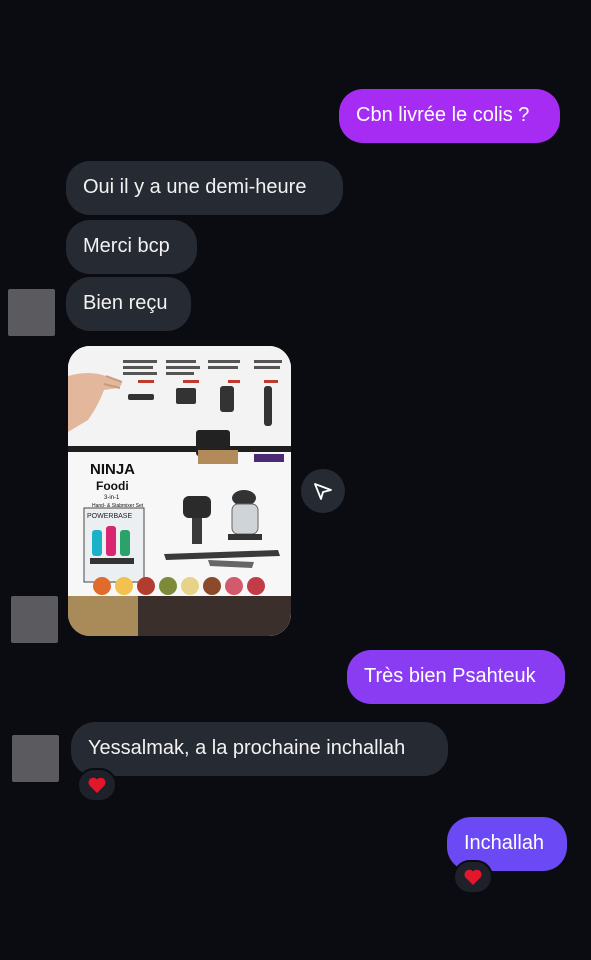 The image size is (591, 960). Describe the element at coordinates (112, 486) in the screenshot. I see `product-text: Foodi` at that location.